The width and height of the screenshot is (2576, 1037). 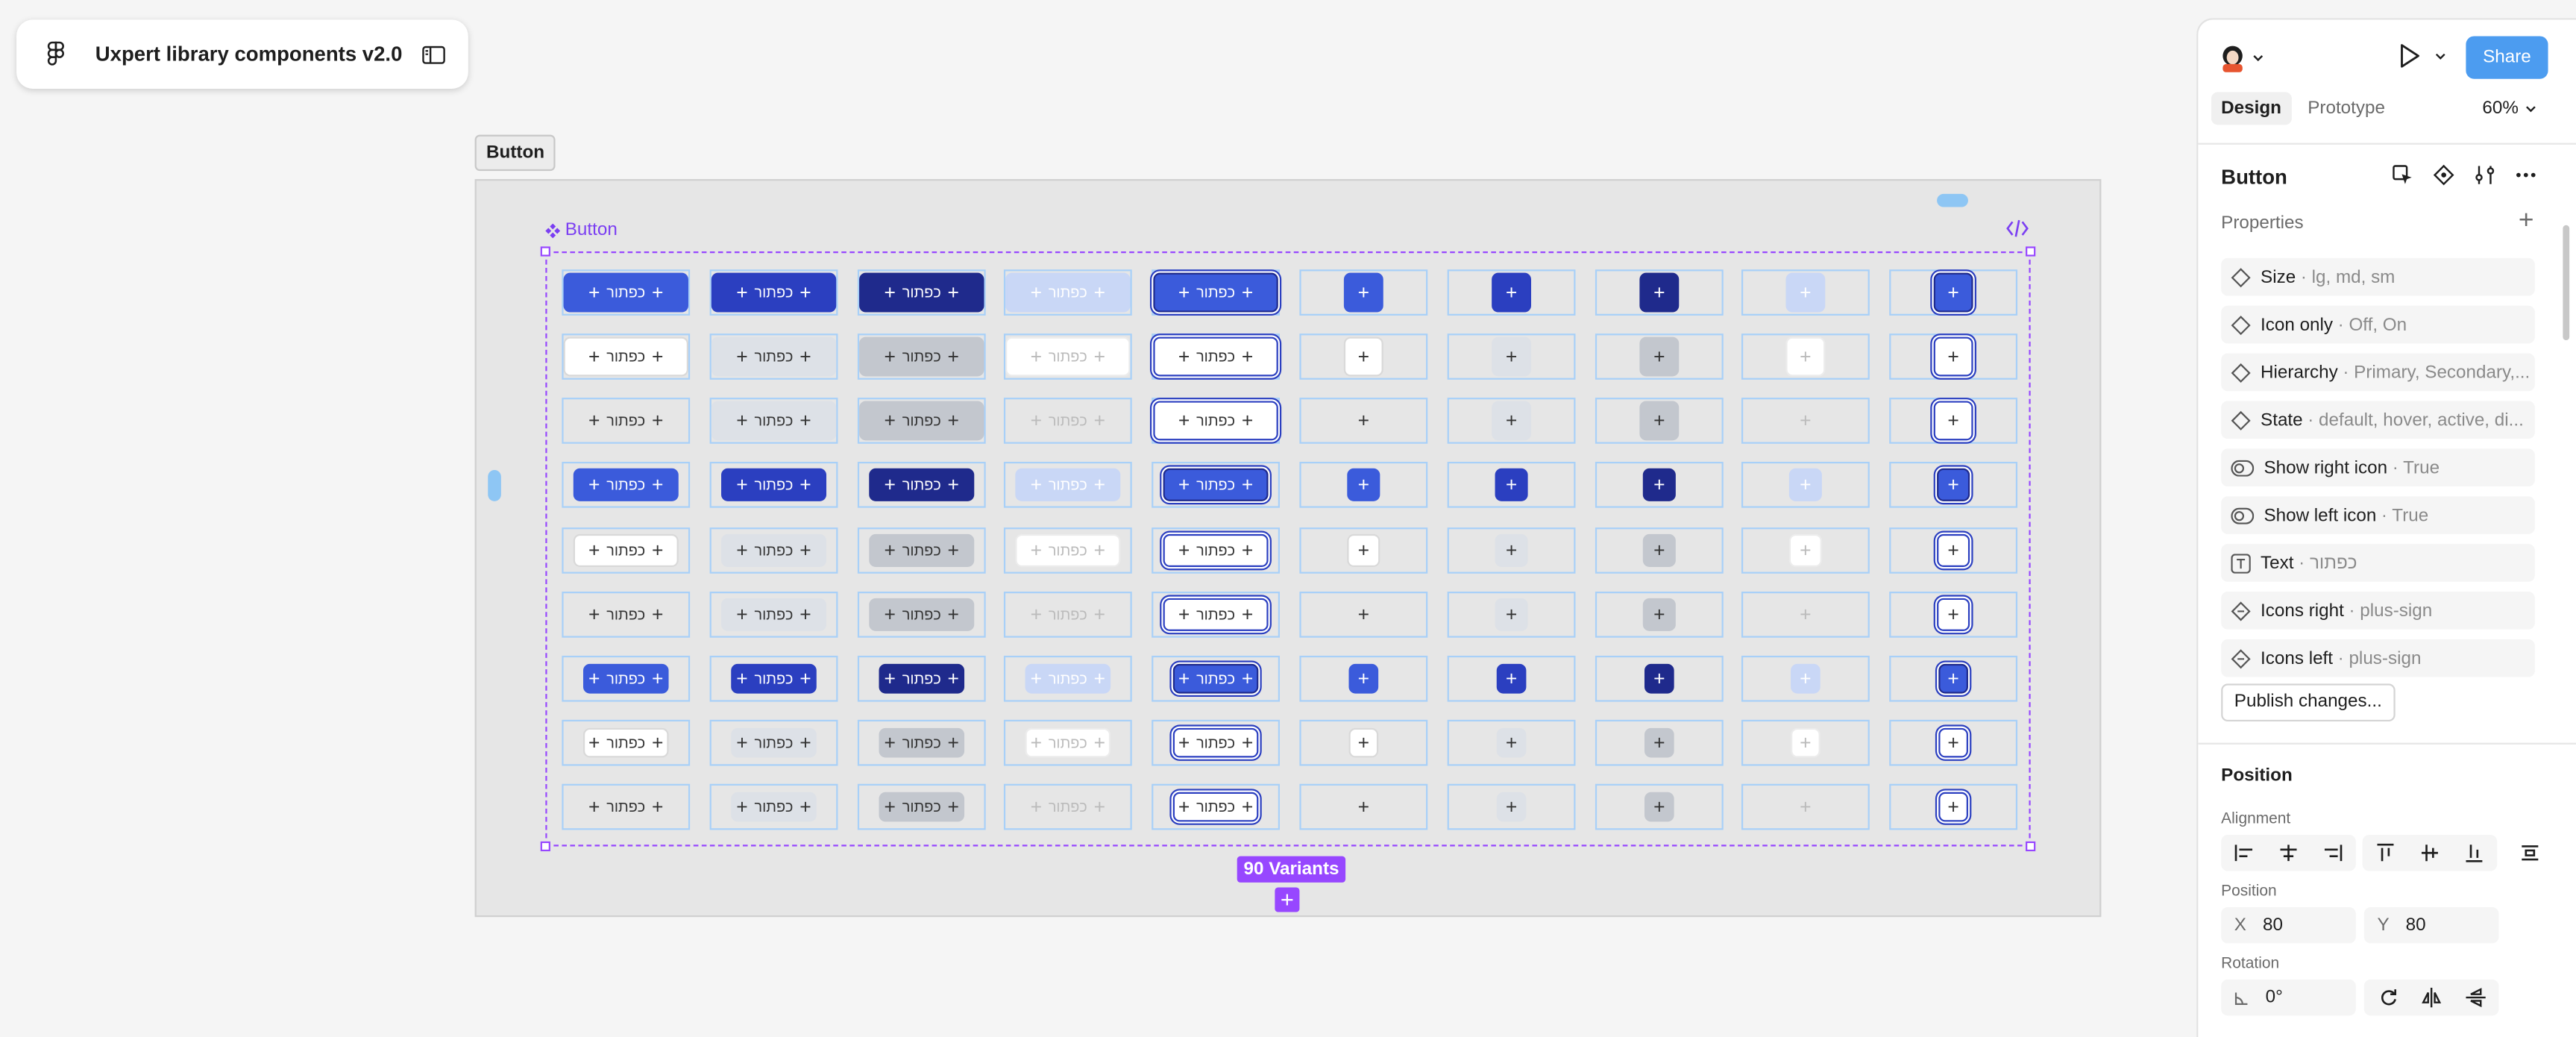 I want to click on panel-scrollbar, so click(x=2567, y=282).